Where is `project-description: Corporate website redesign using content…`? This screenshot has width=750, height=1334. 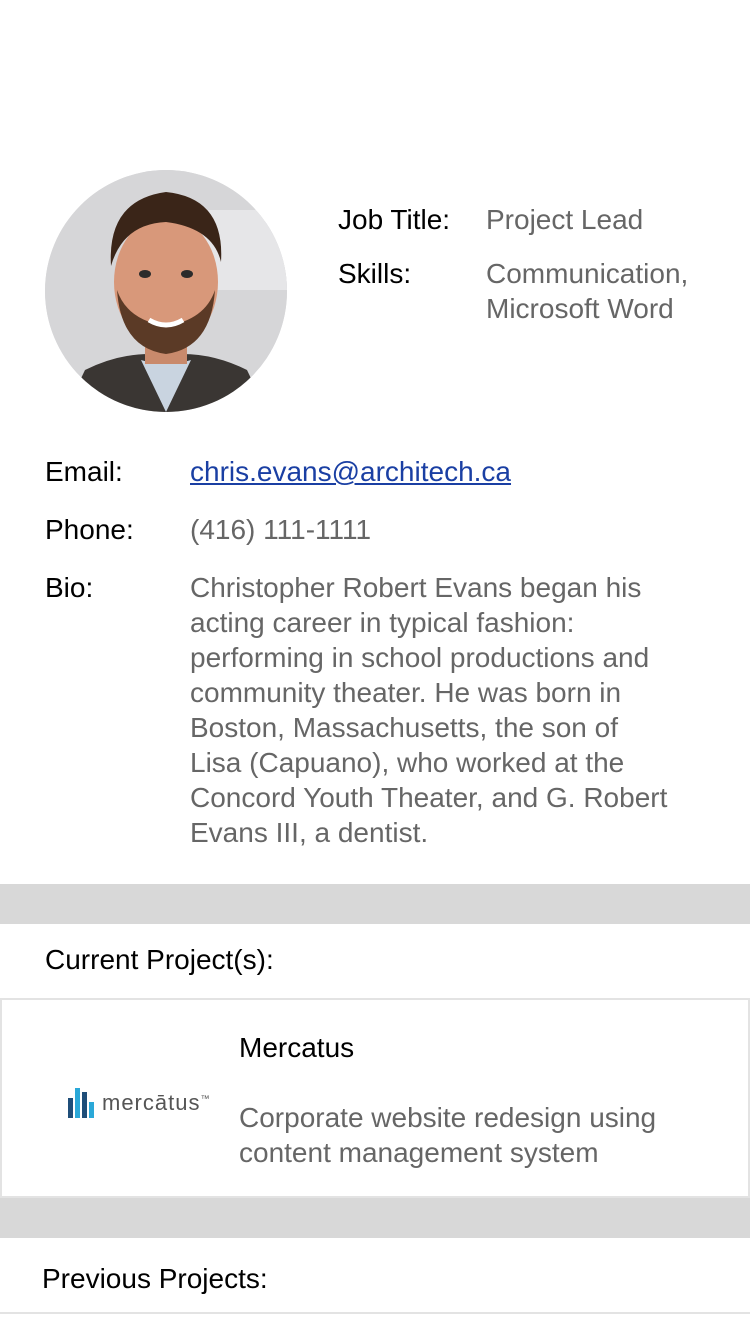
project-description: Corporate website redesign using content… is located at coordinates (448, 1135).